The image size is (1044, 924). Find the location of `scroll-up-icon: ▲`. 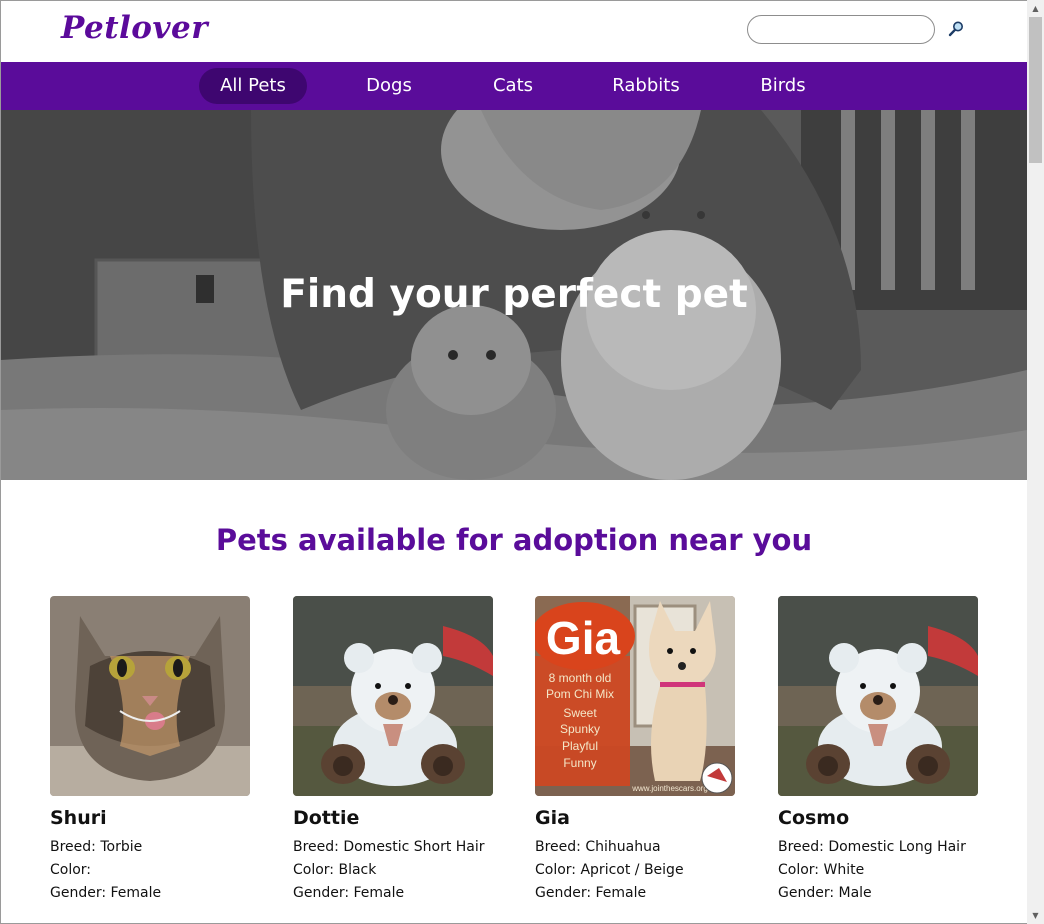

scroll-up-icon: ▲ is located at coordinates (1035, 8).